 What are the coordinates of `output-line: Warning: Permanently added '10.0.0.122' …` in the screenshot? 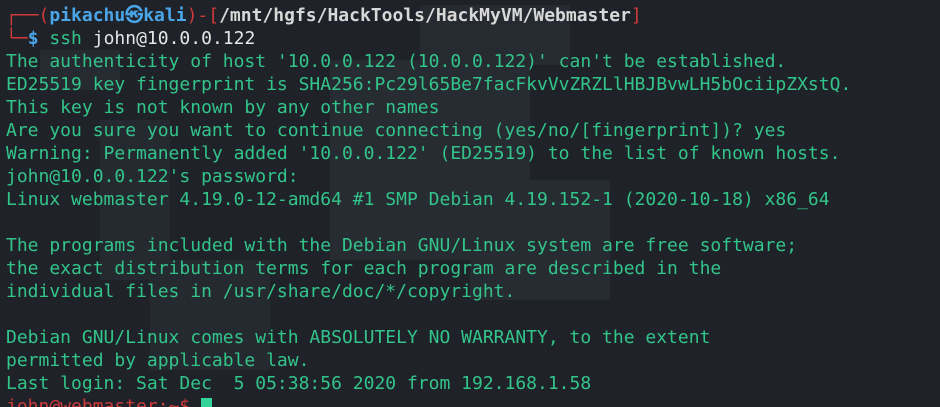 It's located at (423, 153).